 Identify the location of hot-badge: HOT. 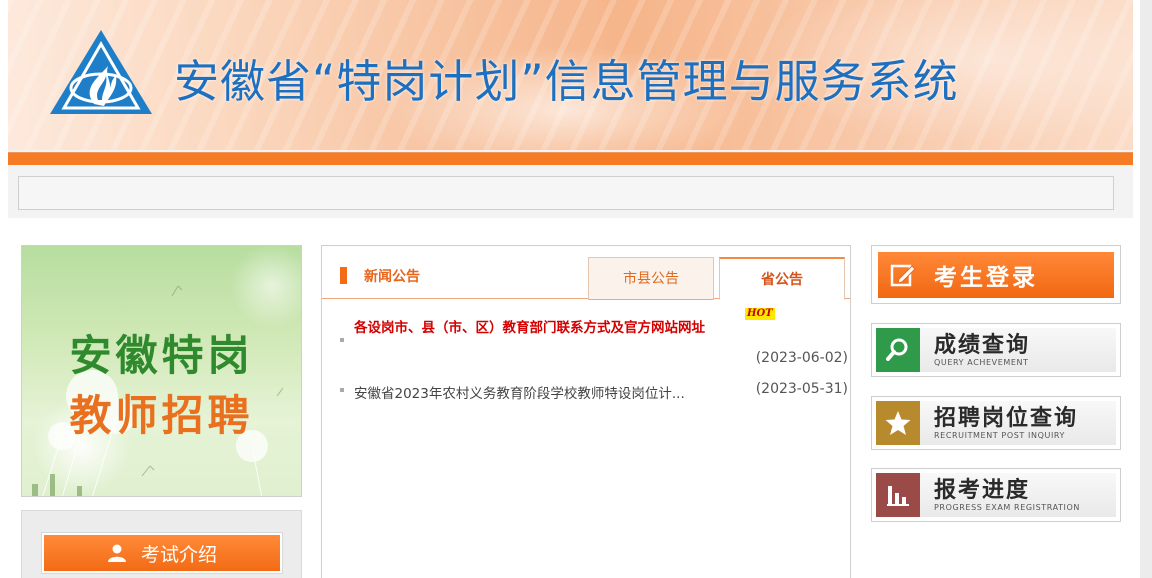
(760, 314).